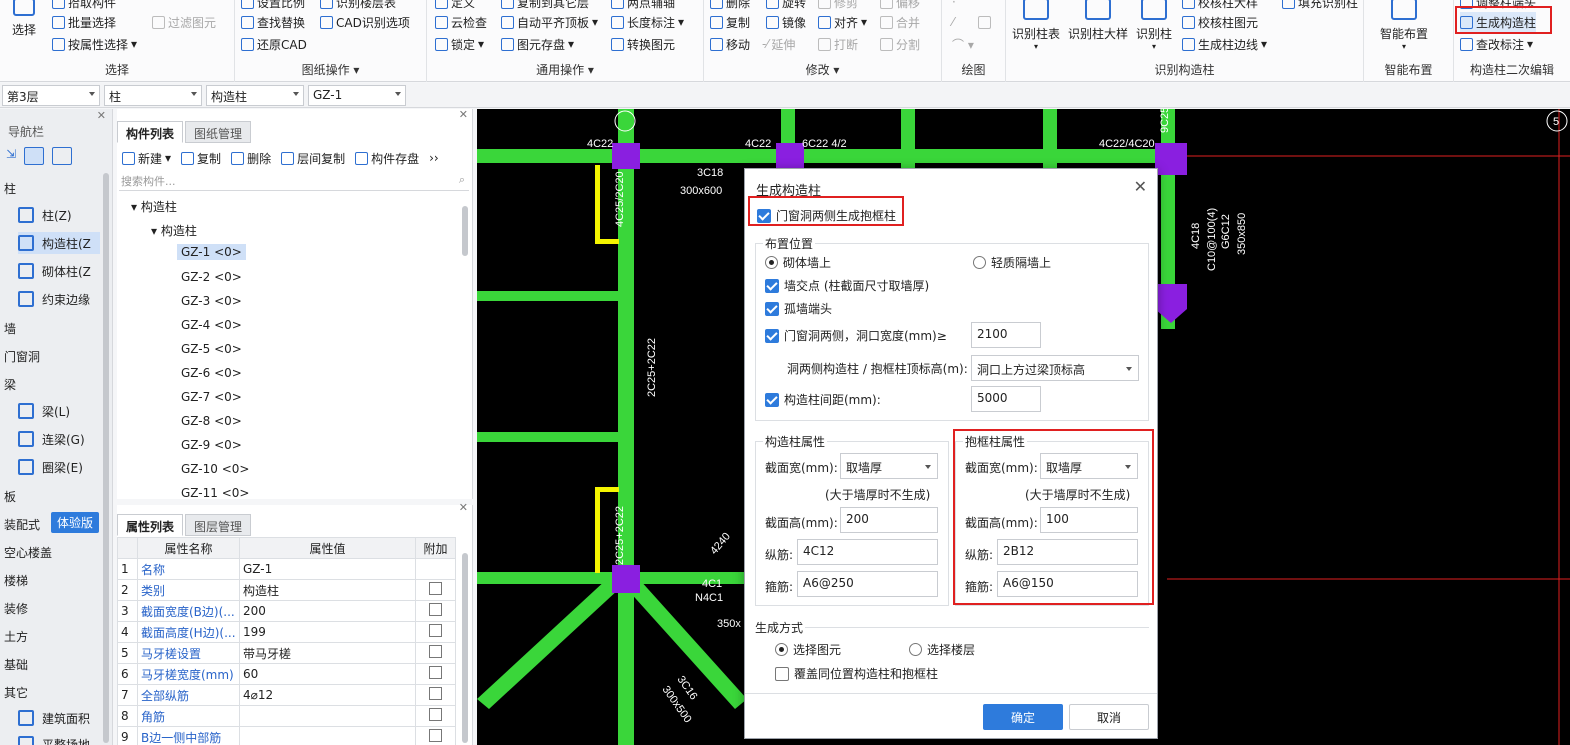 This screenshot has height=745, width=1570. I want to click on generate-column-edge-button: 生成柱边线 ▾, so click(1224, 44).